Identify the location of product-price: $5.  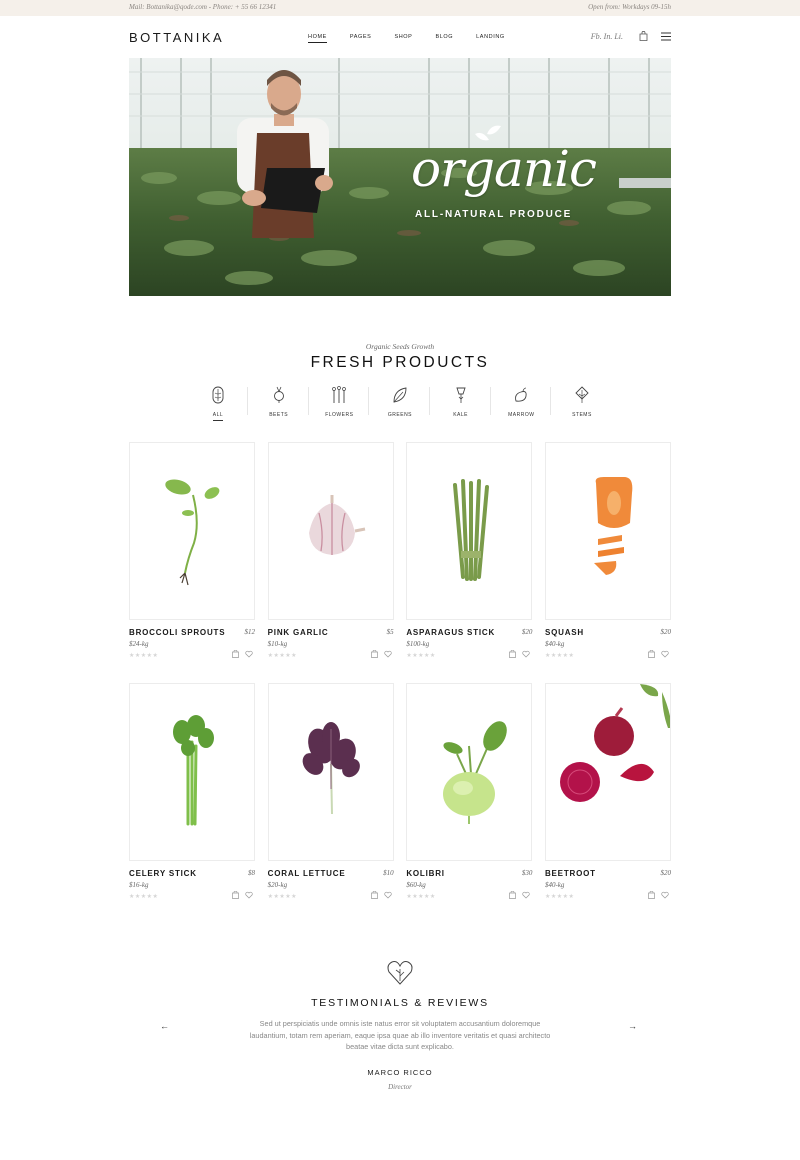
(390, 632).